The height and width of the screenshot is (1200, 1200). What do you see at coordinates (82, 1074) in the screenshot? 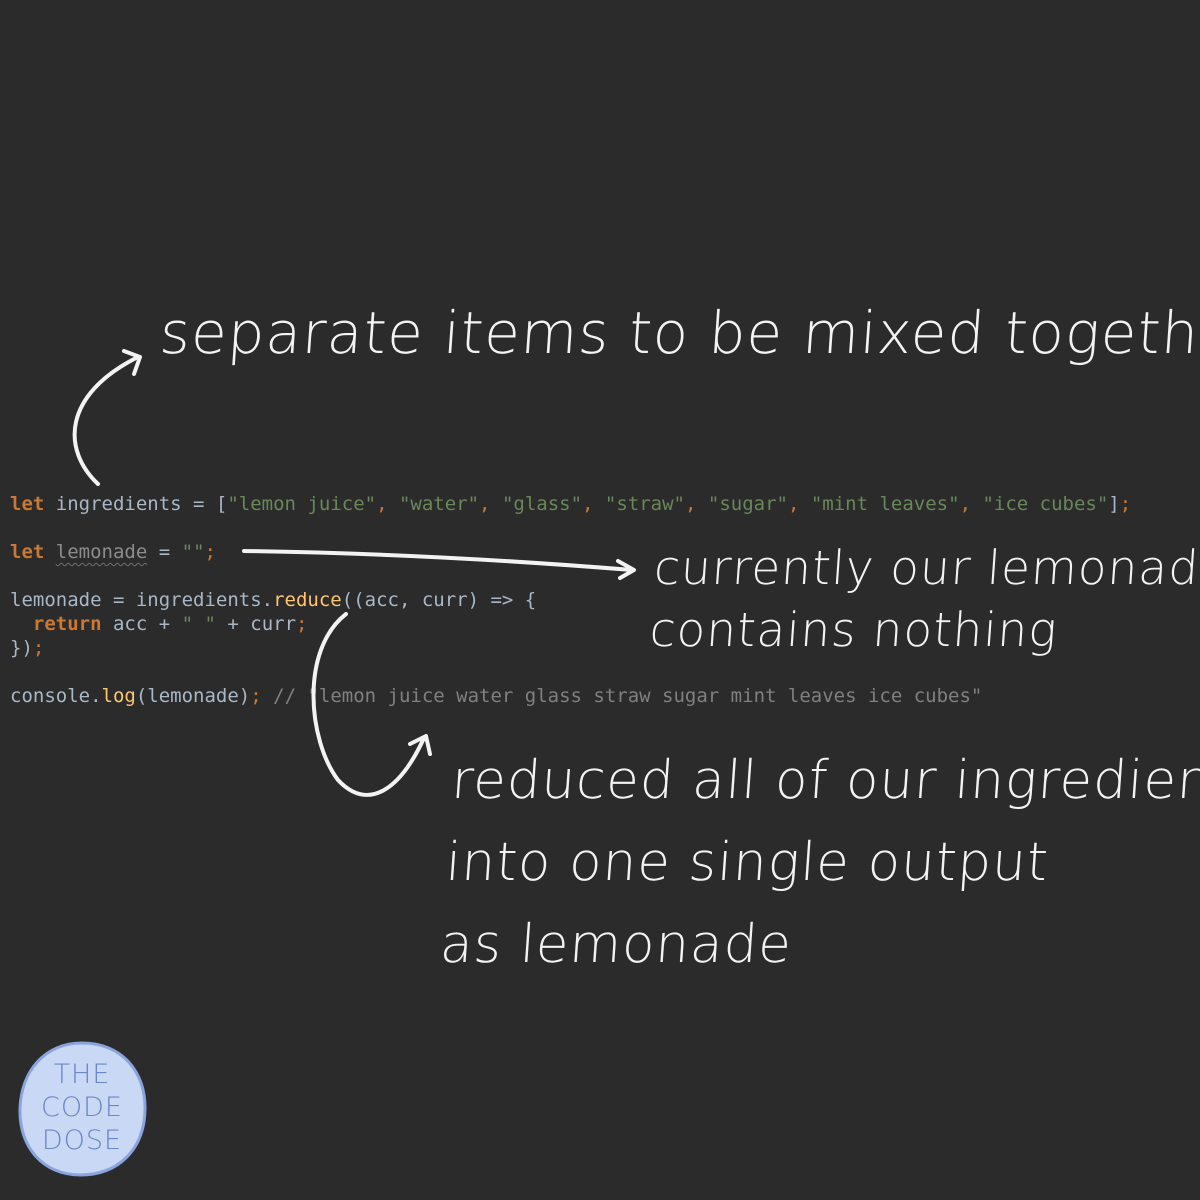
I see `logo-line: THE` at bounding box center [82, 1074].